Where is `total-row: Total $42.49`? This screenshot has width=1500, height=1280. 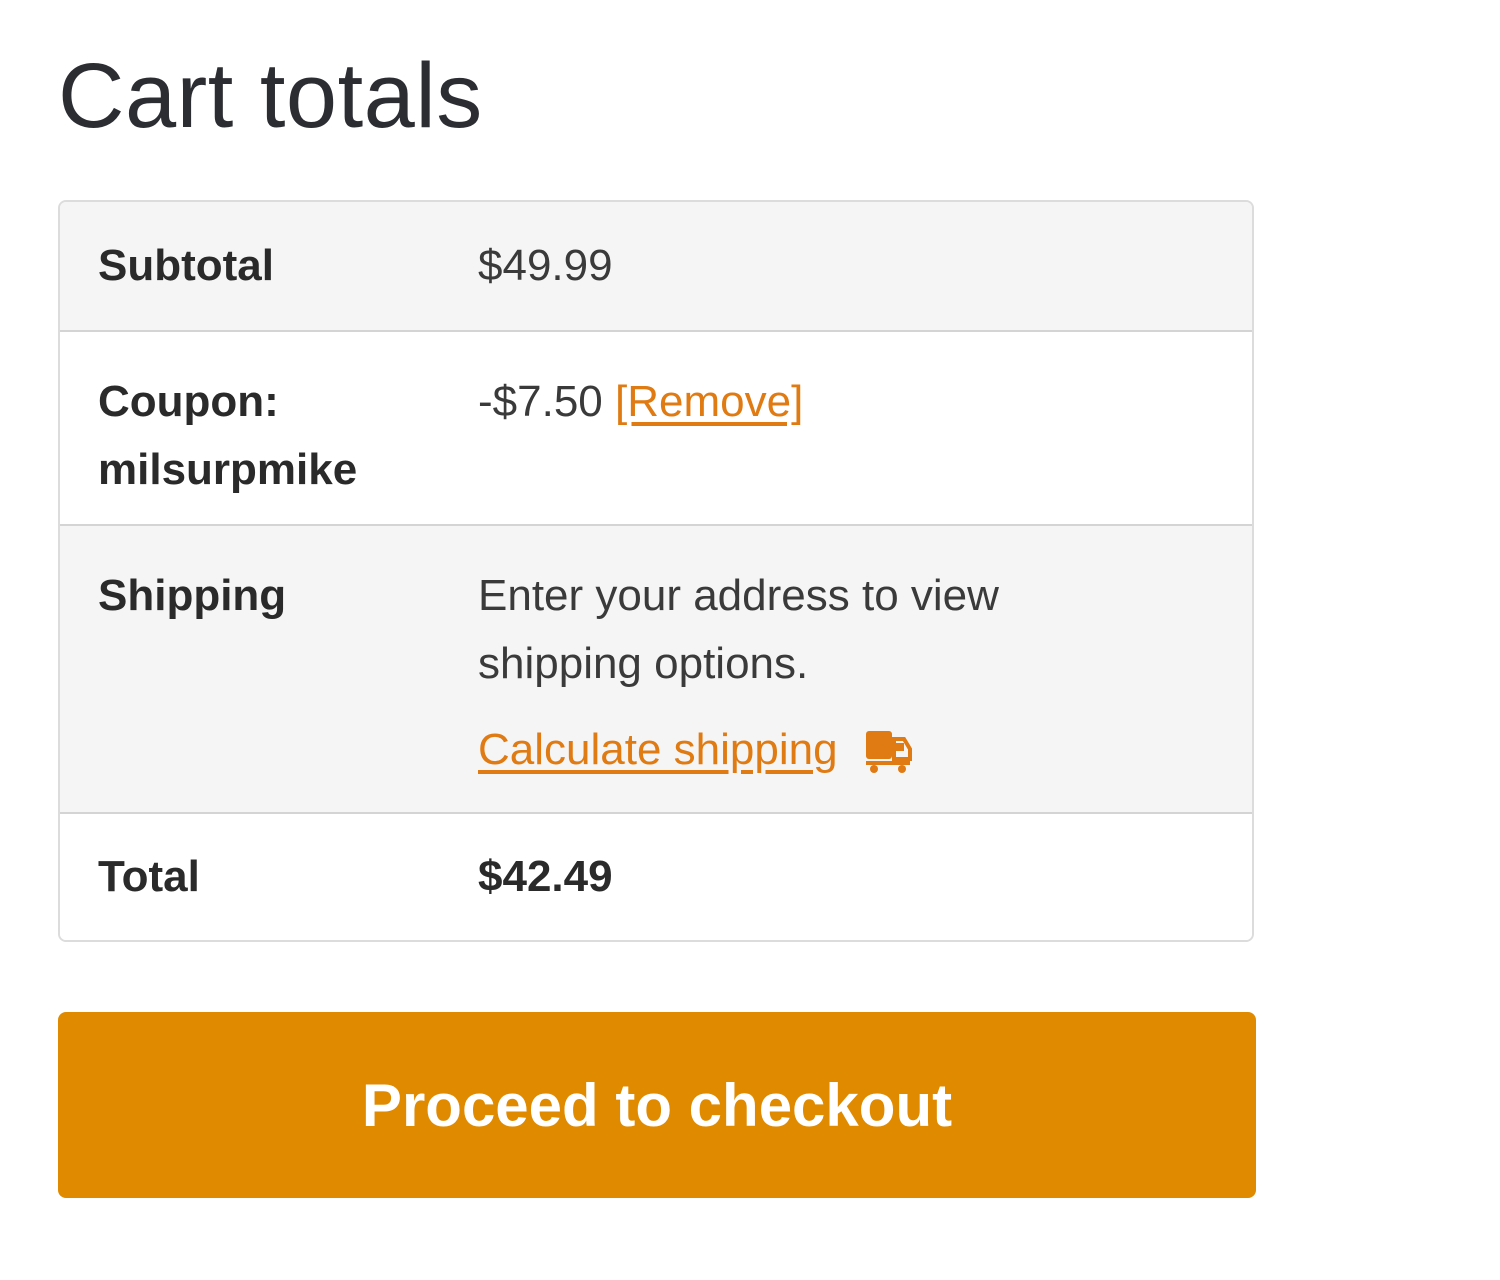 total-row: Total $42.49 is located at coordinates (656, 876).